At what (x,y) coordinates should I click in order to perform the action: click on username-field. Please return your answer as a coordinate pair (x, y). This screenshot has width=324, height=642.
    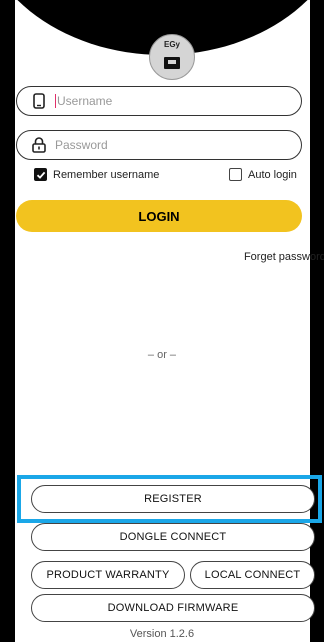
    Looking at the image, I should click on (159, 101).